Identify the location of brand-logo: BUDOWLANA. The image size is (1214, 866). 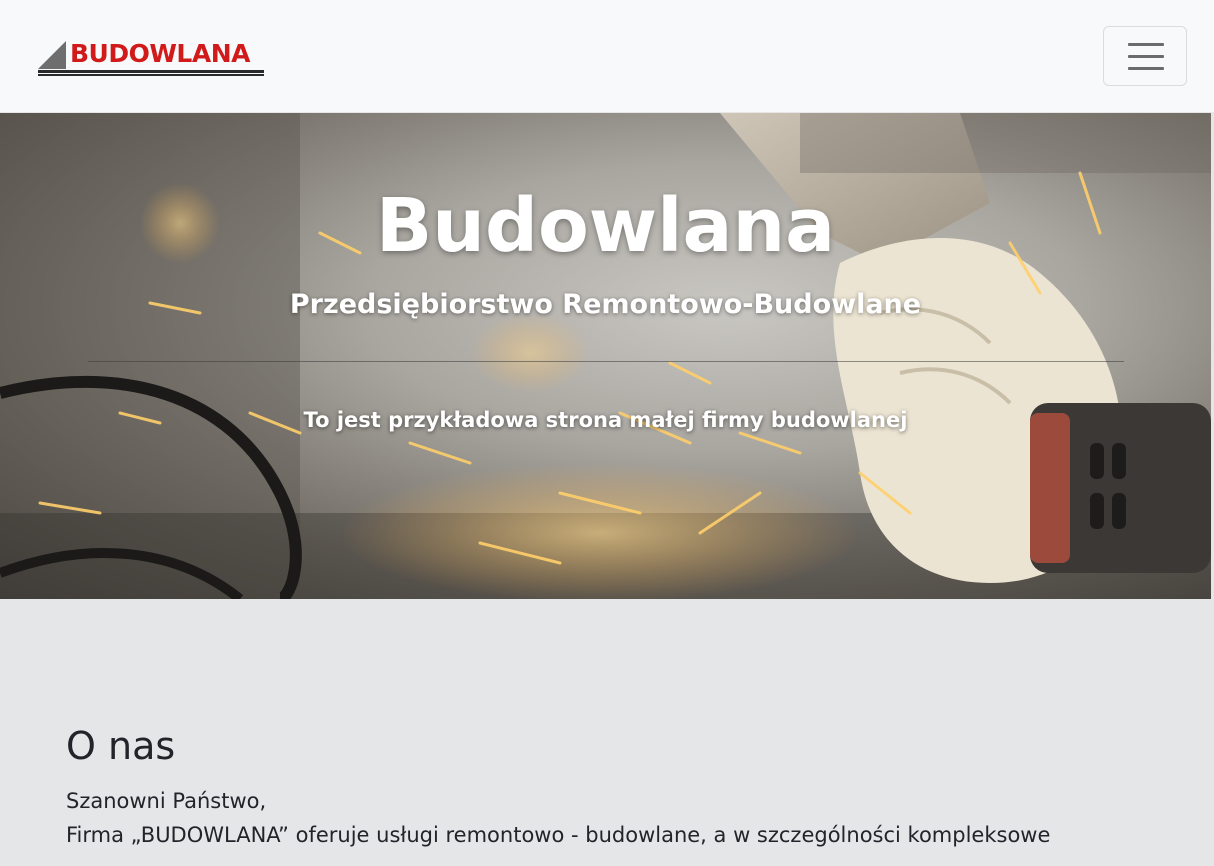
(151, 58).